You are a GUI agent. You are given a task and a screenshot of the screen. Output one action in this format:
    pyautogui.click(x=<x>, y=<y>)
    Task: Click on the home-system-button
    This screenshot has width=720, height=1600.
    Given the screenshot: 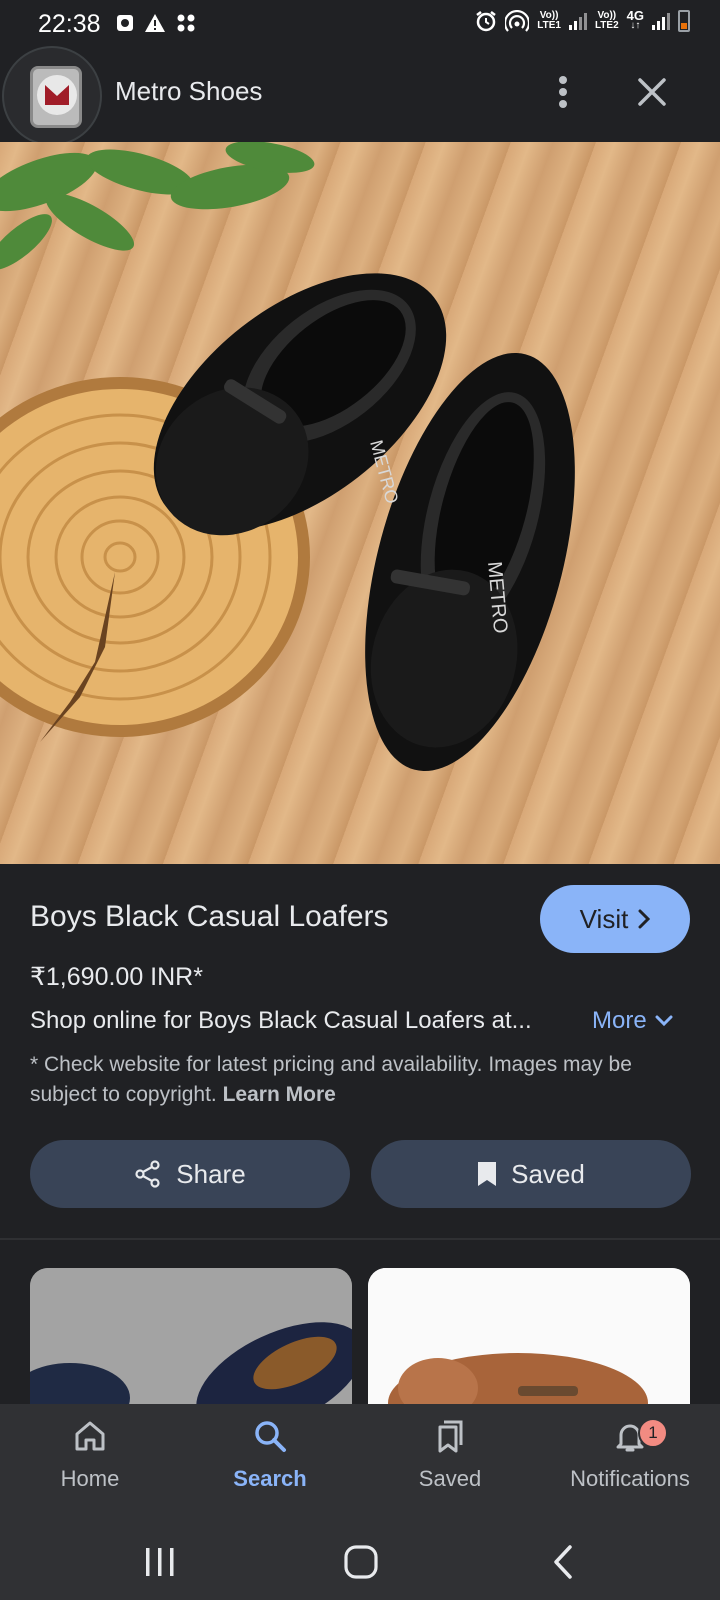 What is the action you would take?
    pyautogui.click(x=361, y=1562)
    